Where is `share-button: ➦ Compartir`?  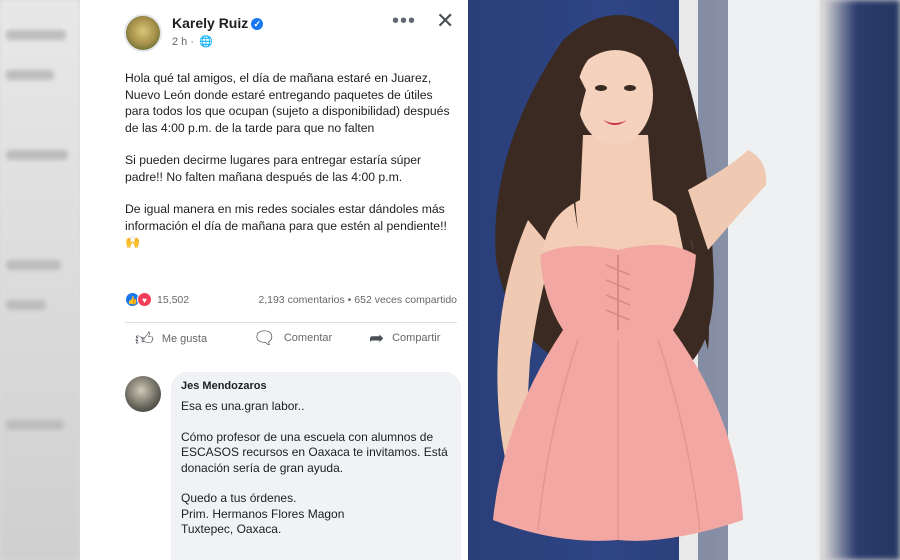
share-button: ➦ Compartir is located at coordinates (404, 345).